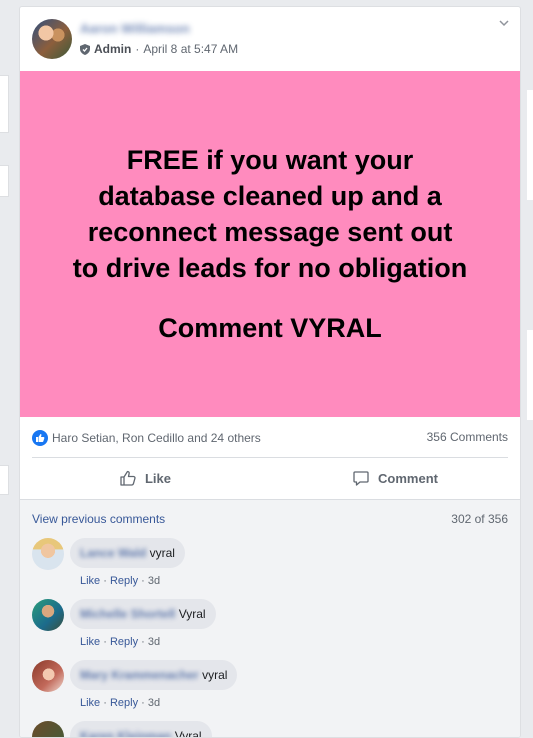  I want to click on admin-badge: Admin, so click(113, 49).